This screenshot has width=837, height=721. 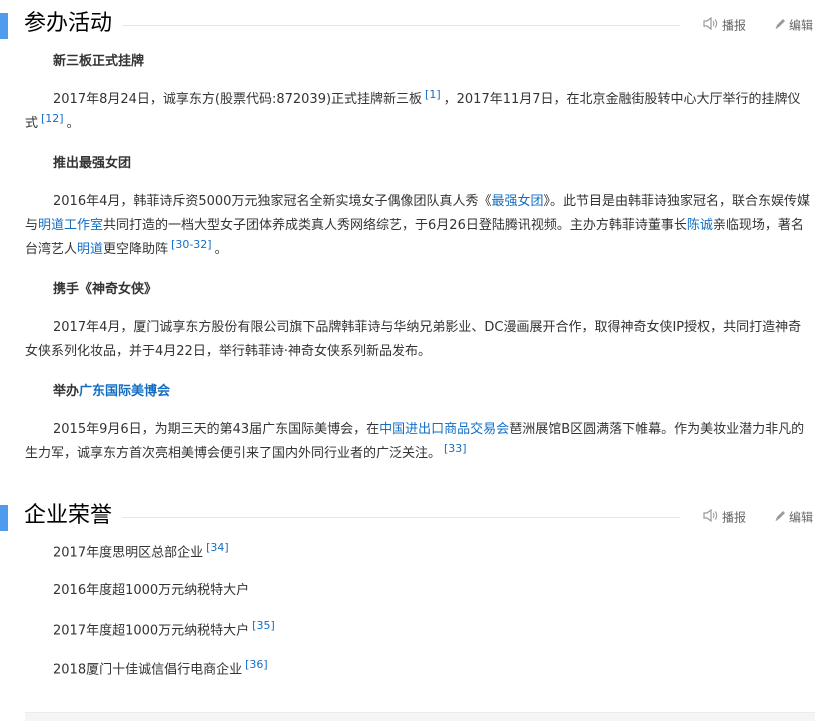 I want to click on reference-link: [34], so click(x=217, y=547).